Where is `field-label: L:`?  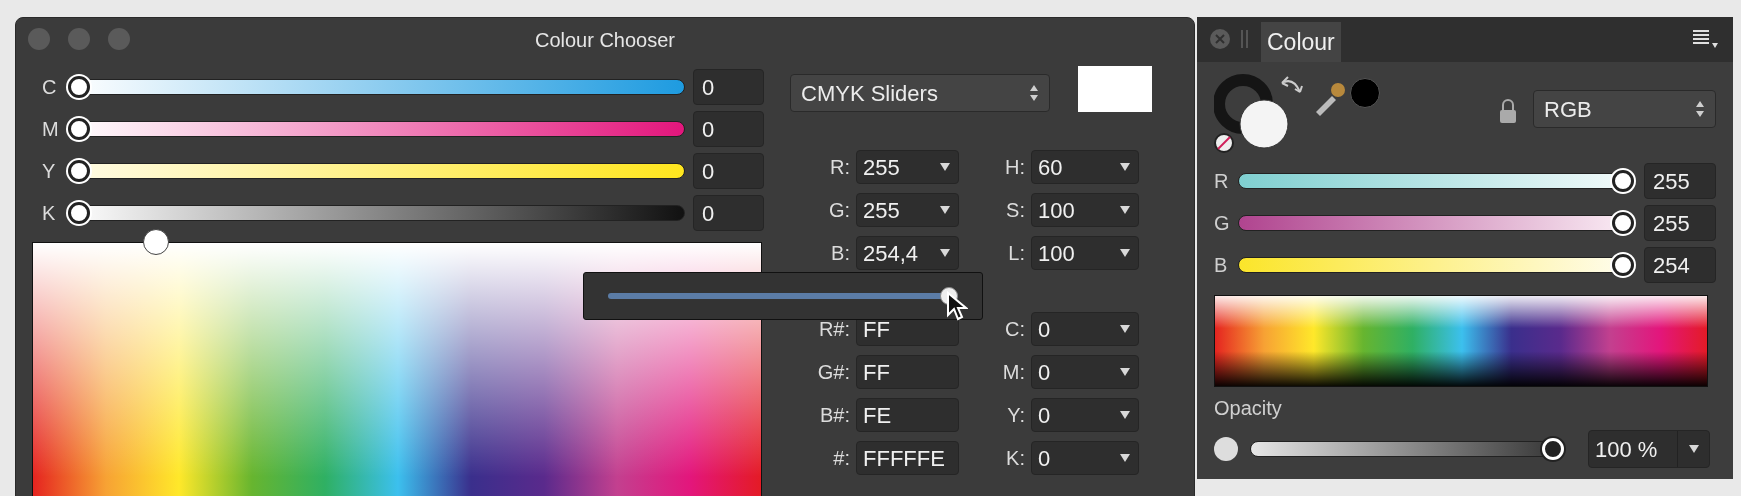 field-label: L: is located at coordinates (1016, 253).